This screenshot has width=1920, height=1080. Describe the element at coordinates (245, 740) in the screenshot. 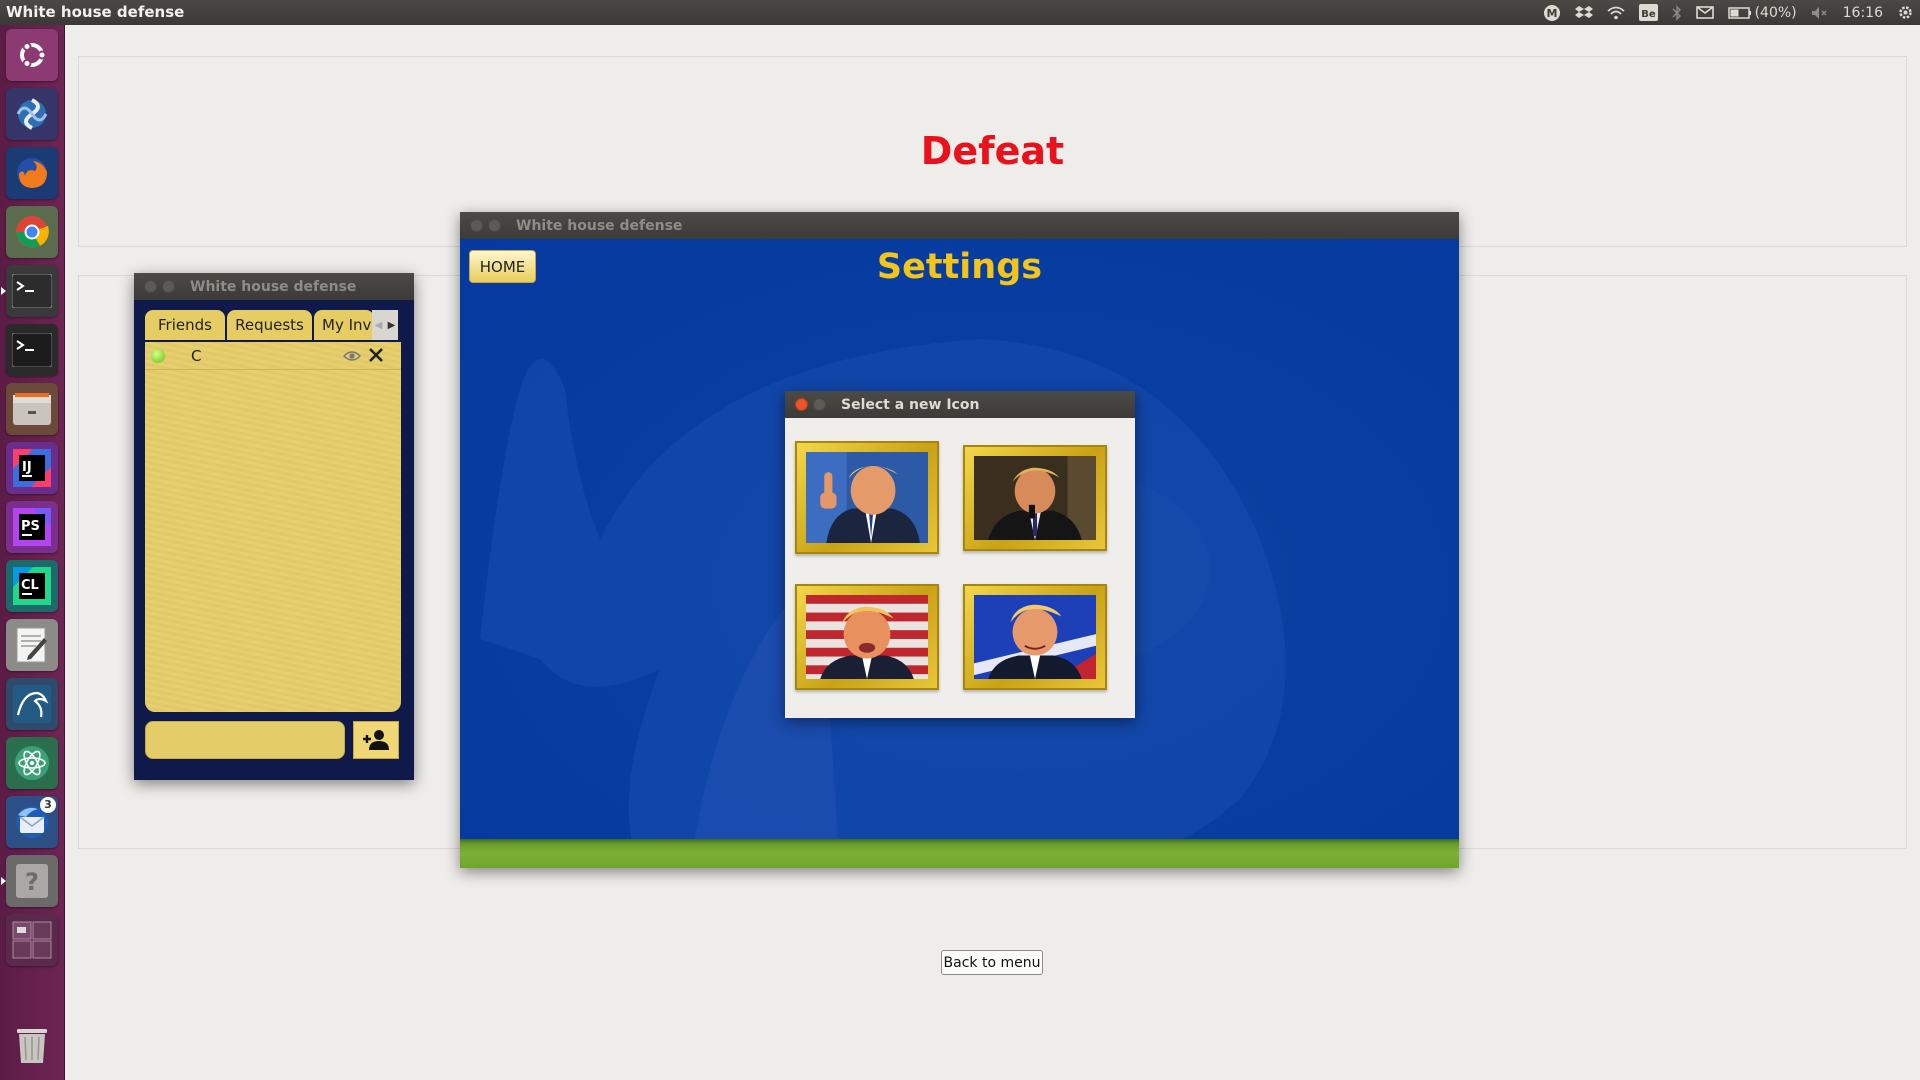

I see `add-friend-input` at that location.